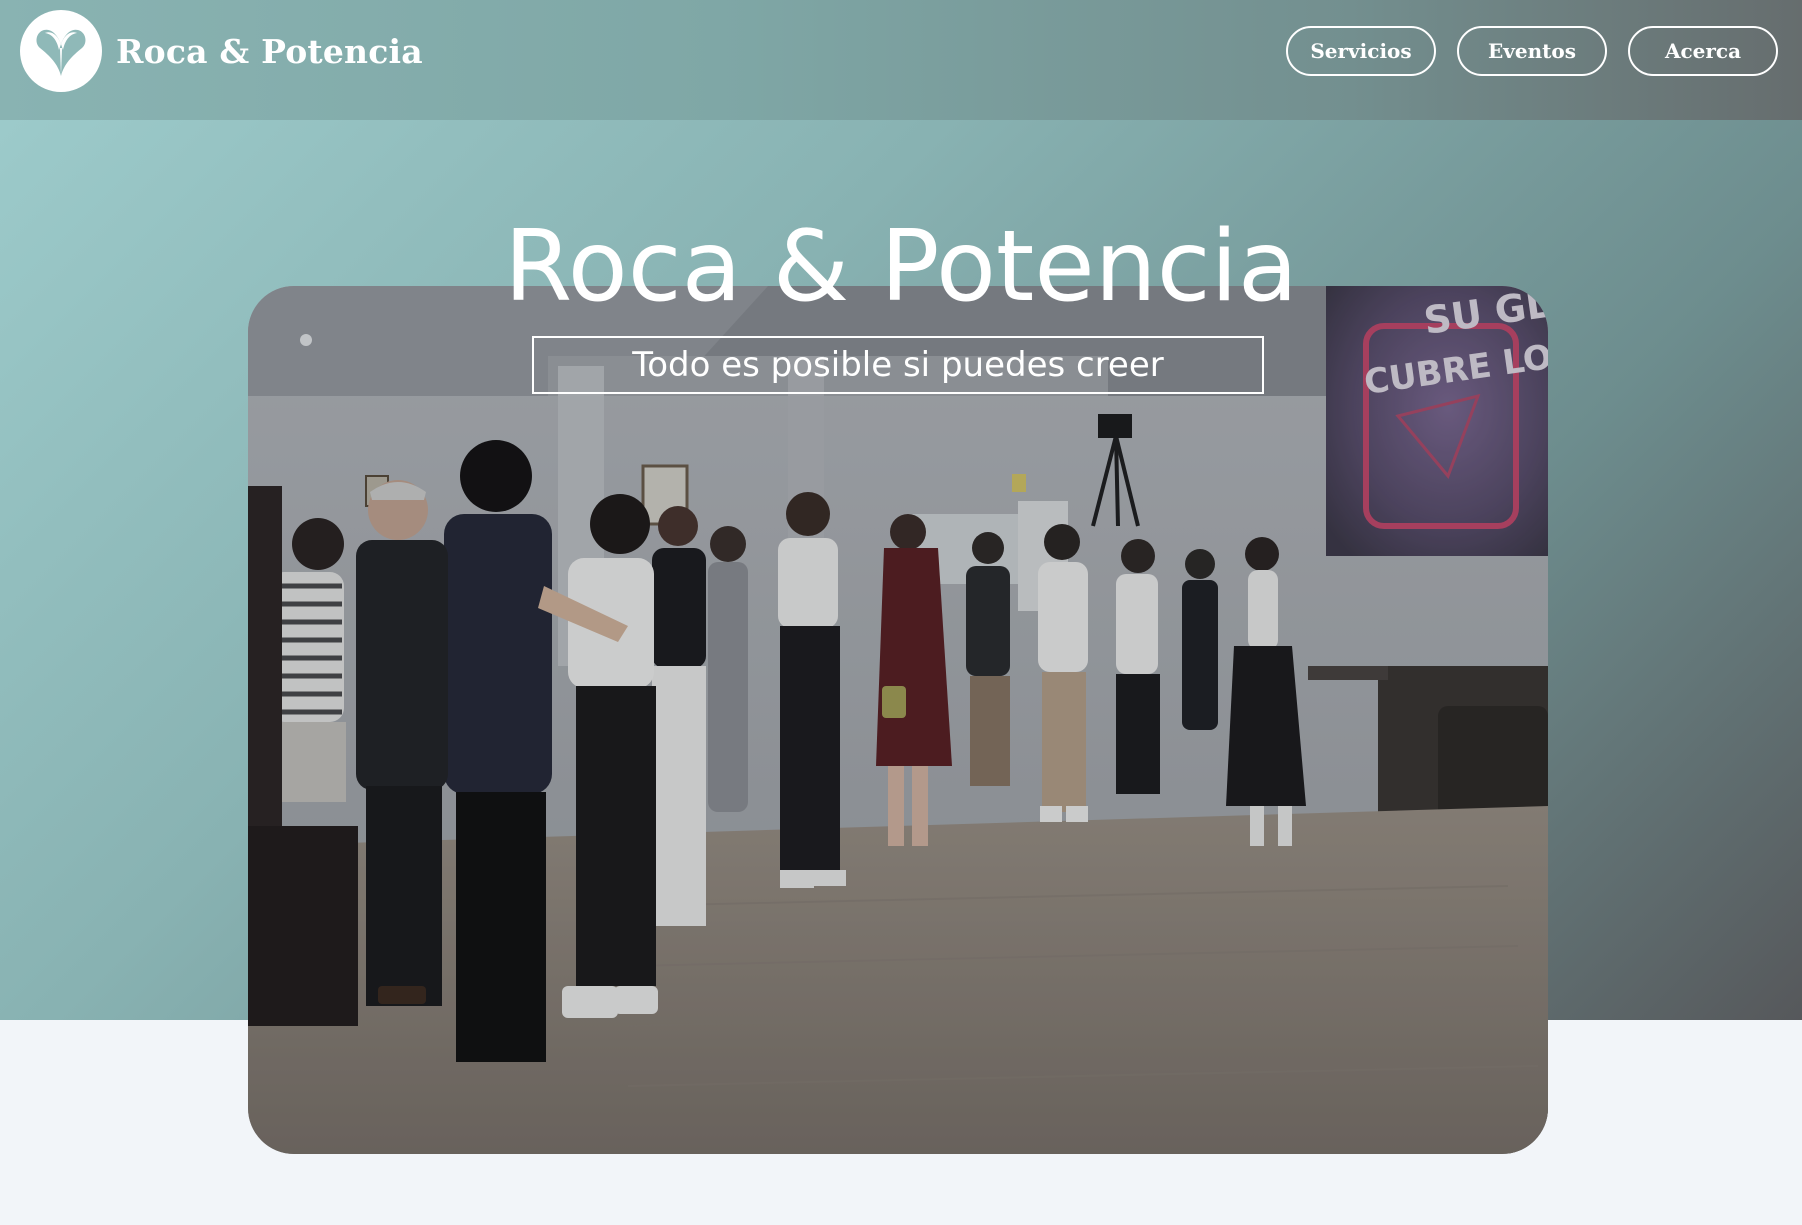 Image resolution: width=1802 pixels, height=1225 pixels. Describe the element at coordinates (901, 267) in the screenshot. I see `hero-title: Roca & Potencia` at that location.